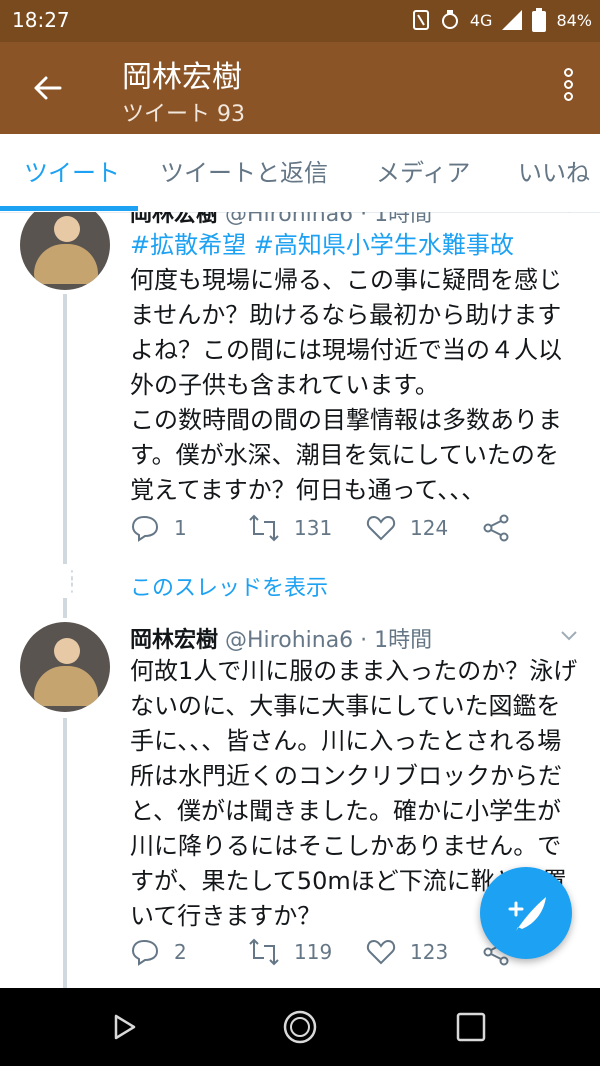 The width and height of the screenshot is (600, 1066). Describe the element at coordinates (407, 528) in the screenshot. I see `like-button: 124` at that location.